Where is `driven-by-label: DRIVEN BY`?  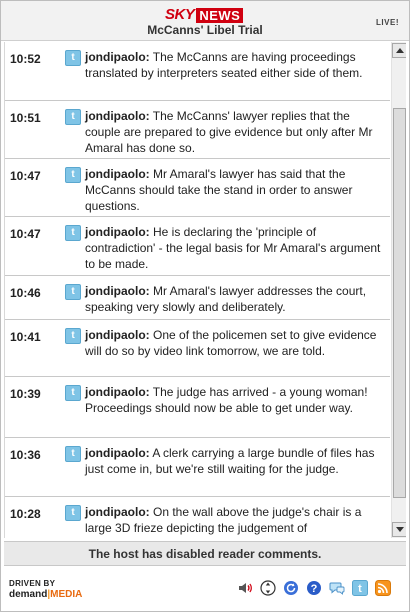 driven-by-label: DRIVEN BY is located at coordinates (32, 583).